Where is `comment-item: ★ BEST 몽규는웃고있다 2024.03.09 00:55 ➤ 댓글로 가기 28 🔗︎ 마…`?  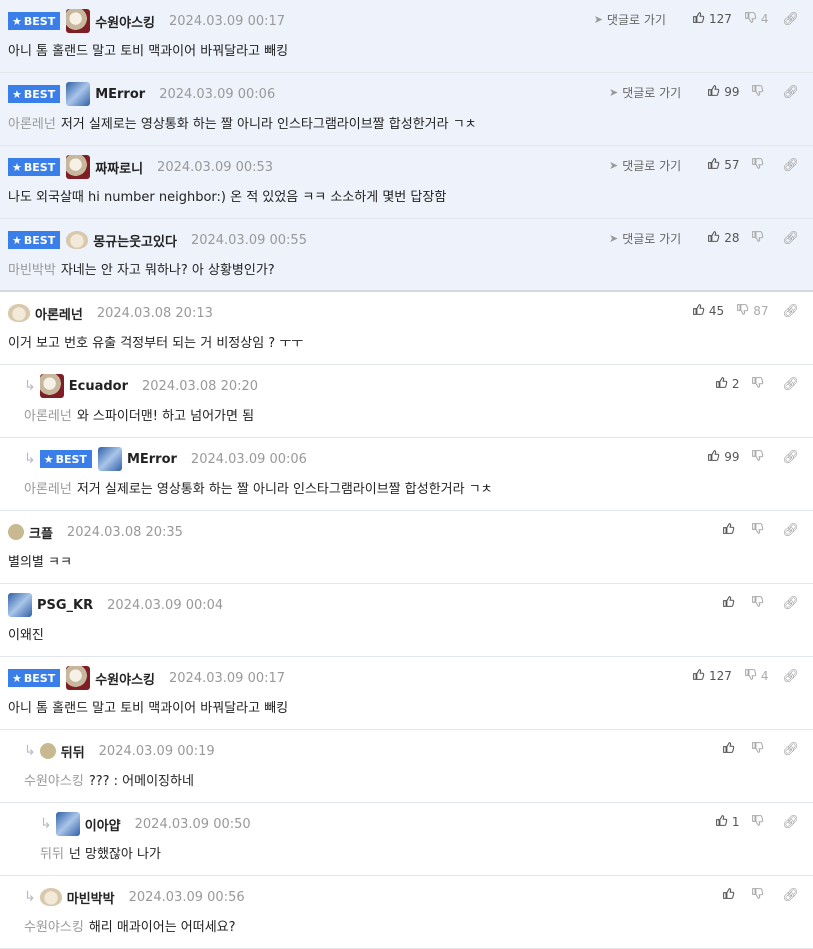 comment-item: ★ BEST 몽규는웃고있다 2024.03.09 00:55 ➤ 댓글로 가기 28 🔗︎ 마… is located at coordinates (406, 255).